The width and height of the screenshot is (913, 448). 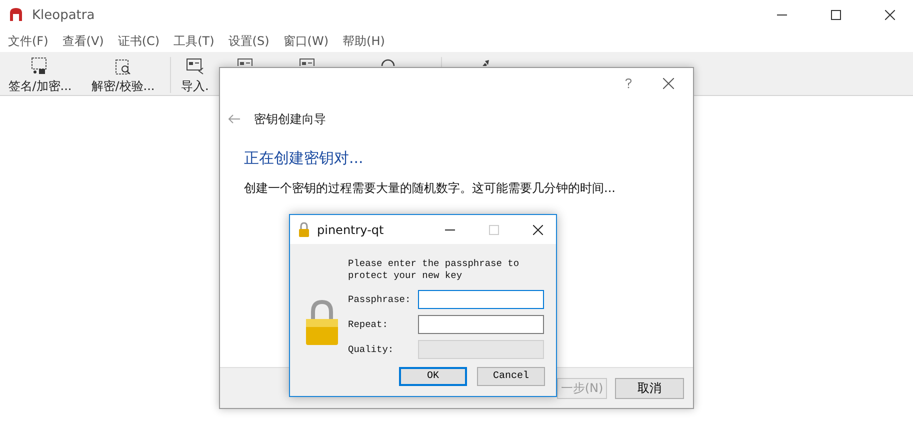 What do you see at coordinates (371, 349) in the screenshot?
I see `field-label: Quality:` at bounding box center [371, 349].